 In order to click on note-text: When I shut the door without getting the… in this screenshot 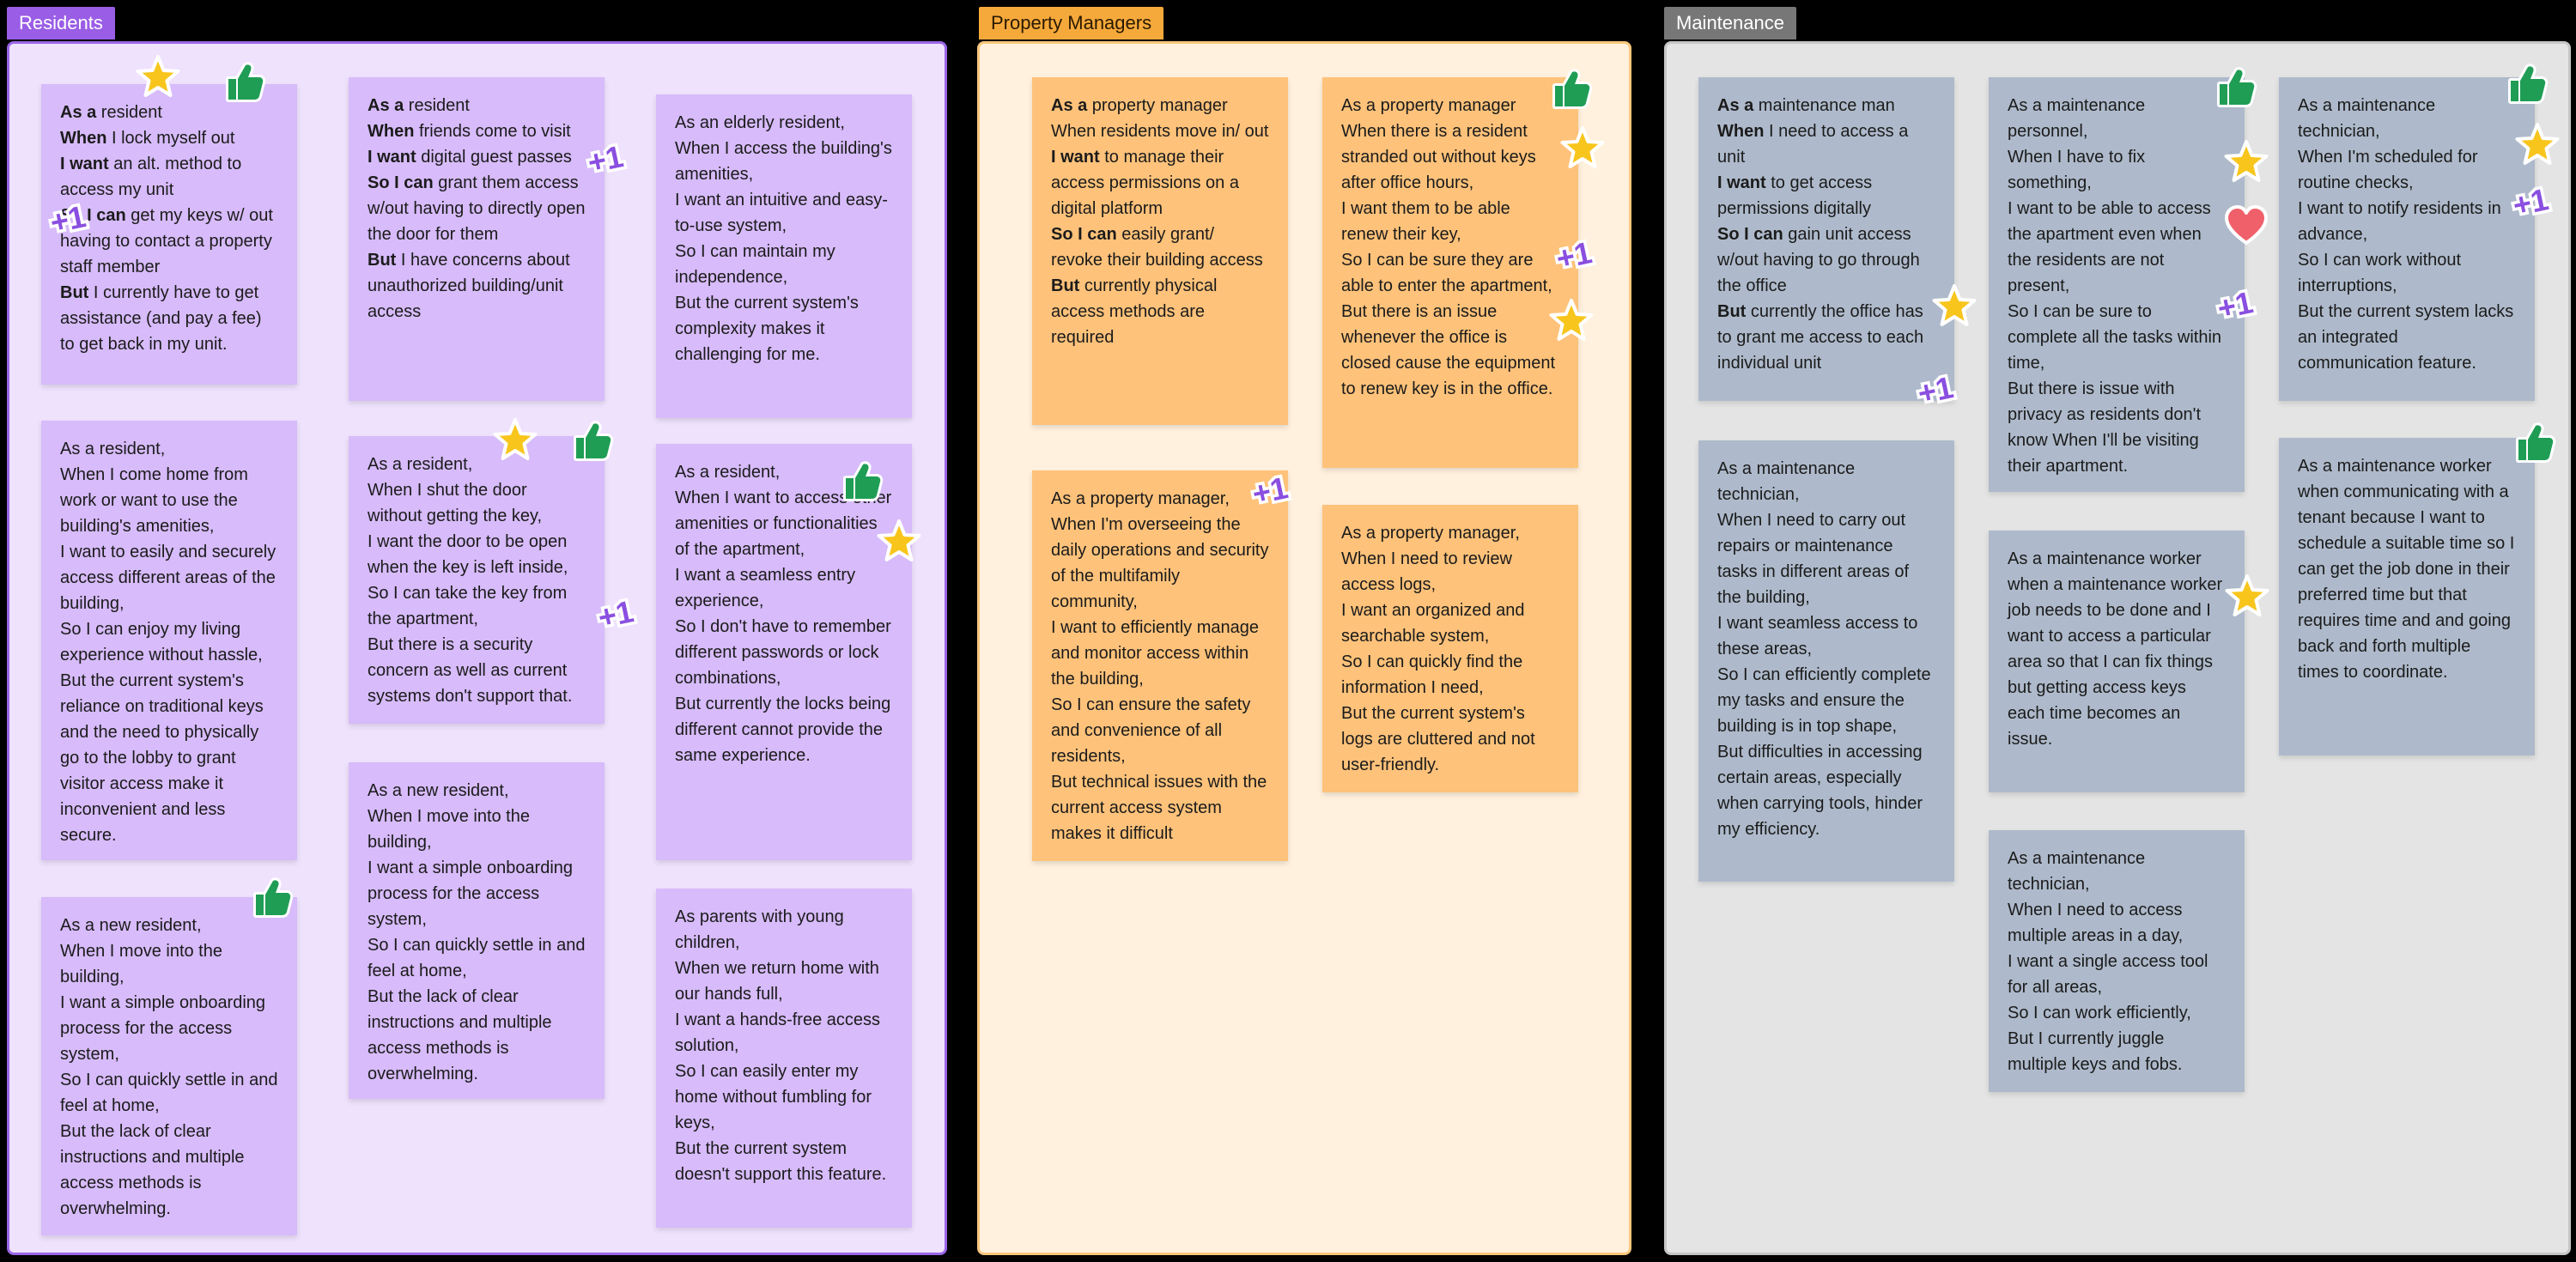, I will do `click(455, 503)`.